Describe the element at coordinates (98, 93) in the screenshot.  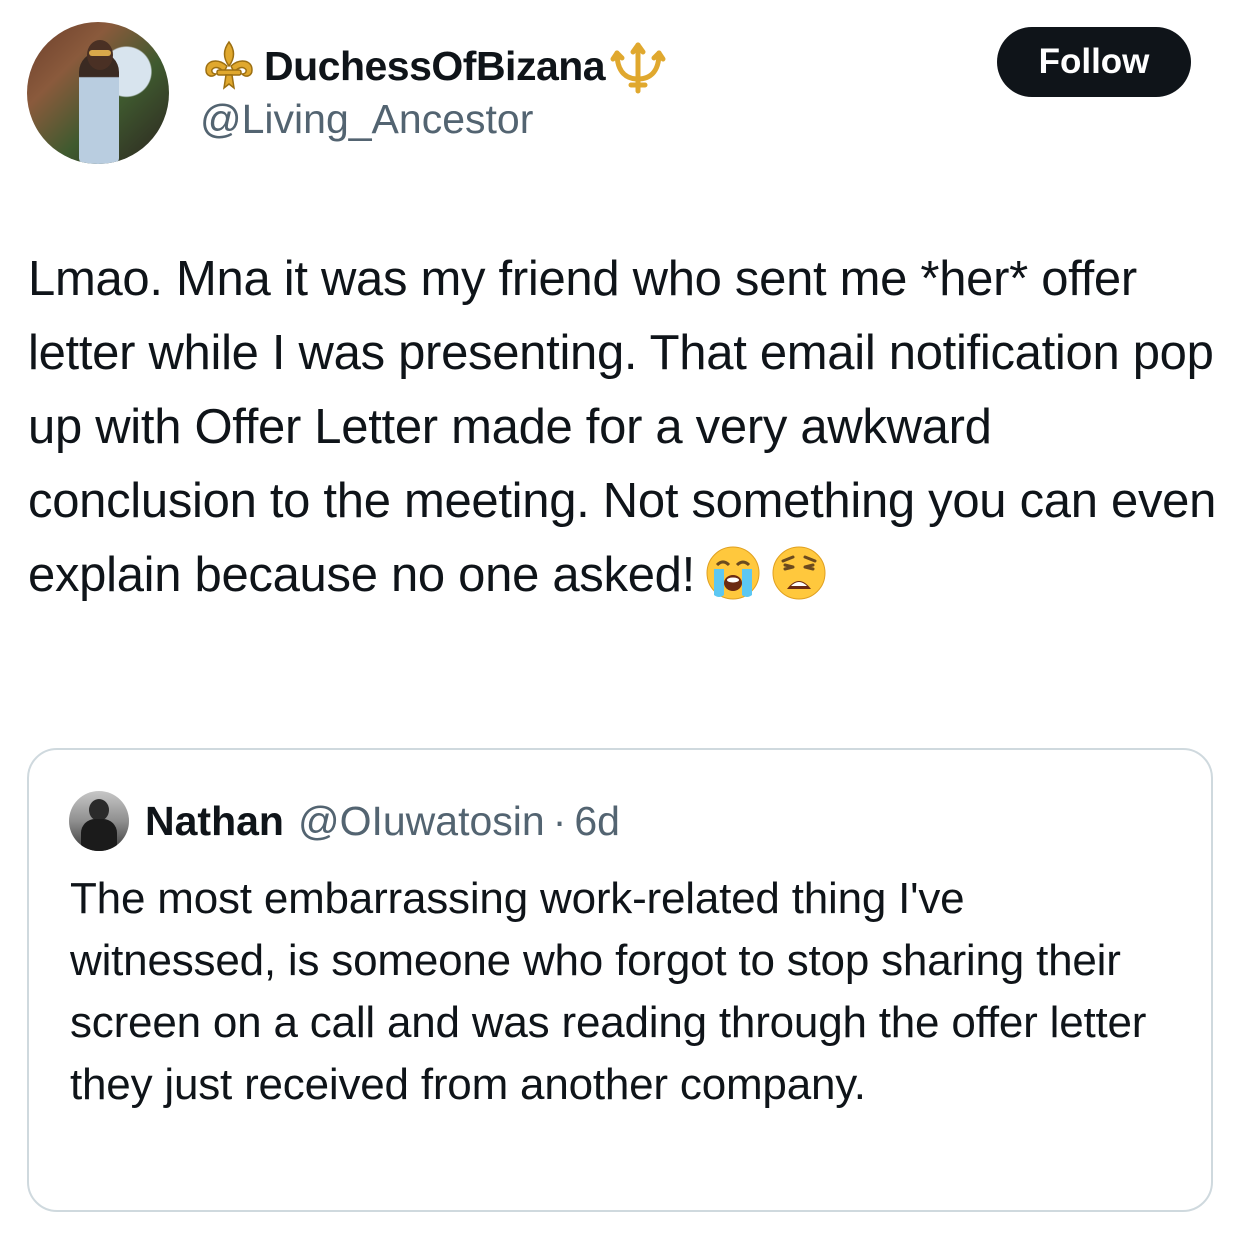
I see `author-avatar` at that location.